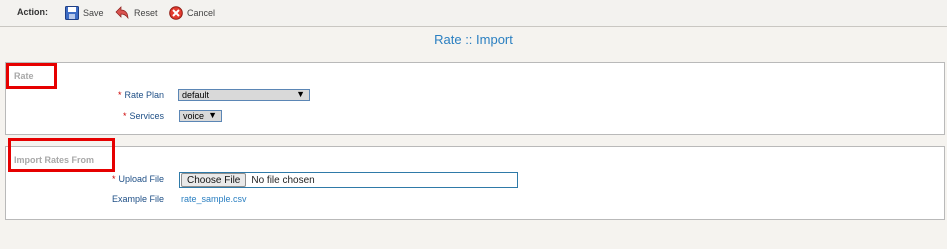  I want to click on choose-file-button: Choose File, so click(214, 180).